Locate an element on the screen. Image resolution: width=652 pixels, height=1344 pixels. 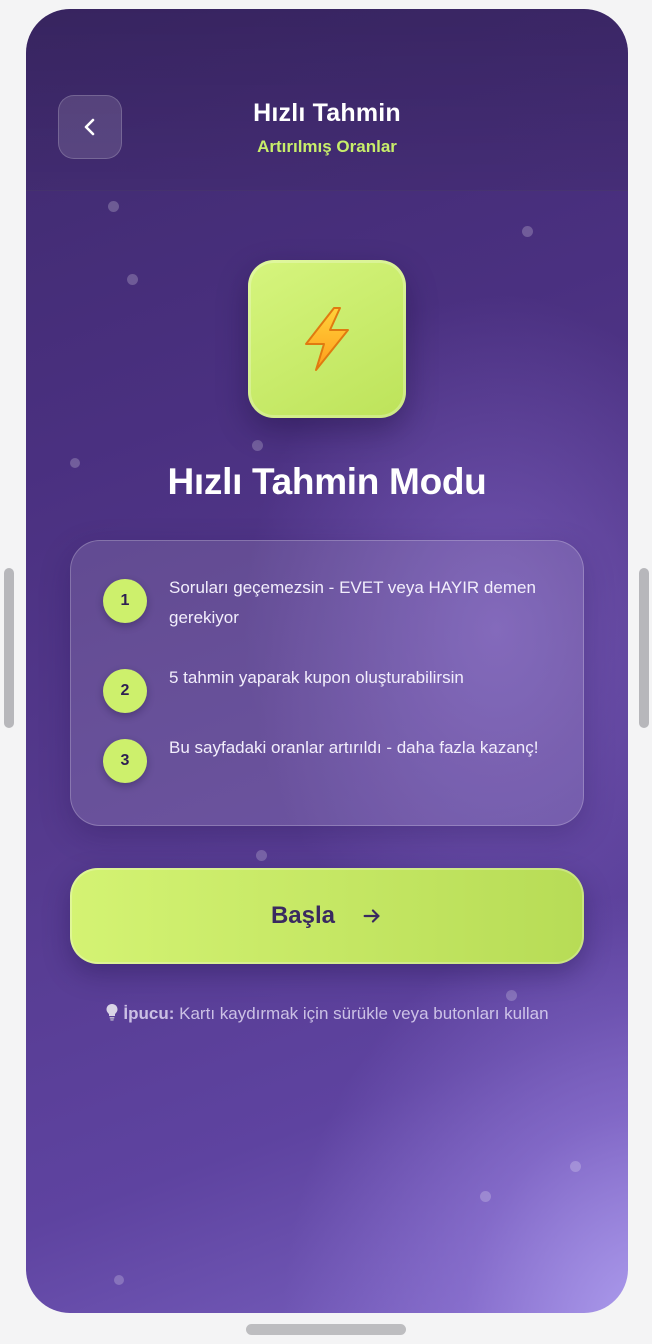
app-header: Hızlı Tahmin Artırılmış Oranlar is located at coordinates (327, 100).